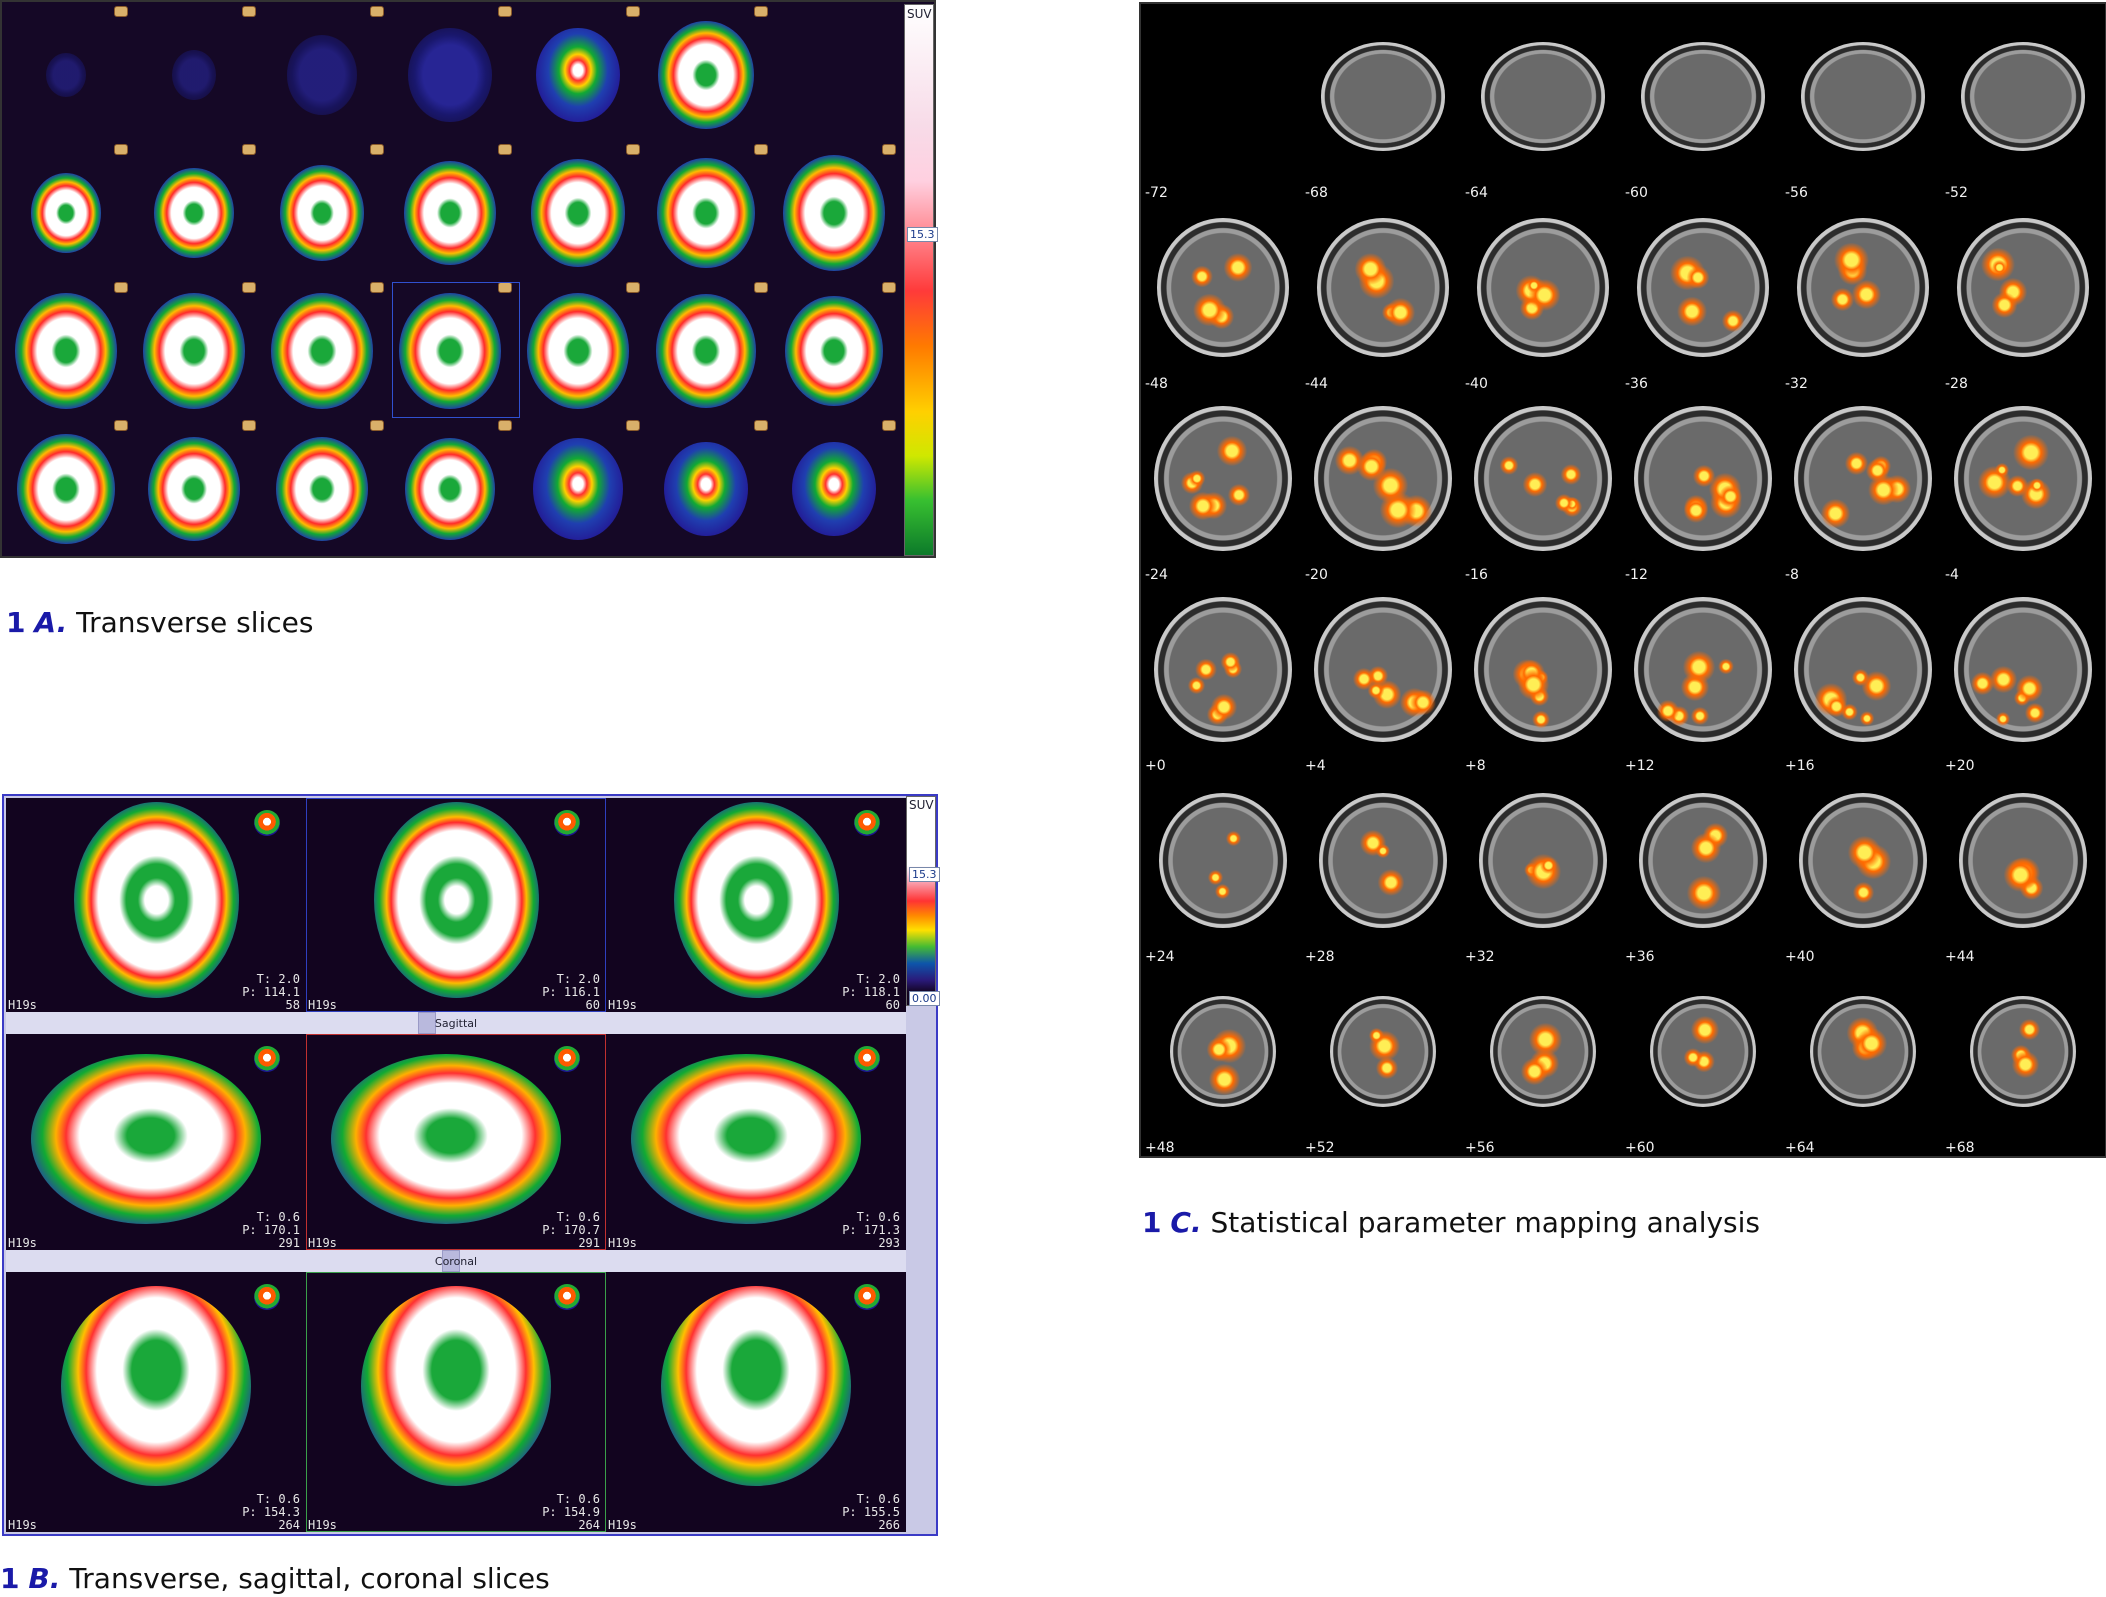 The width and height of the screenshot is (2106, 1597). Describe the element at coordinates (51, 622) in the screenshot. I see `caption-a-letter: A.` at that location.